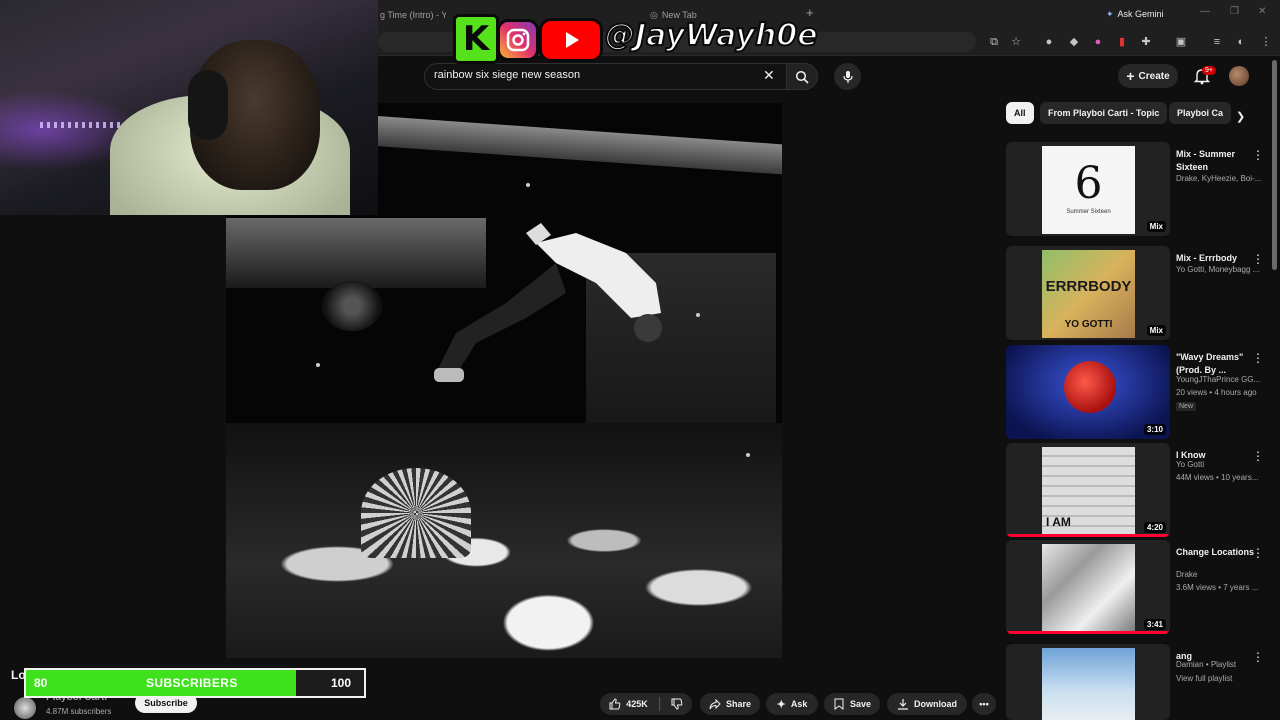 Image resolution: width=1280 pixels, height=720 pixels. What do you see at coordinates (1222, 678) in the screenshot?
I see `view-full-playlist-link: View full playlist` at bounding box center [1222, 678].